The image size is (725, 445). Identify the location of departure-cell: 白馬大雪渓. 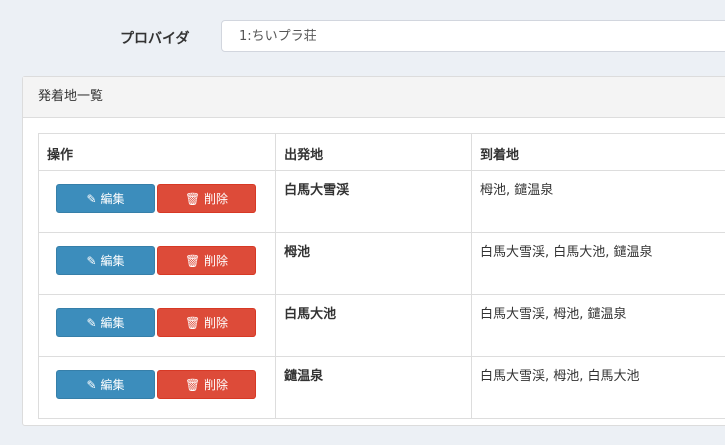
(373, 201).